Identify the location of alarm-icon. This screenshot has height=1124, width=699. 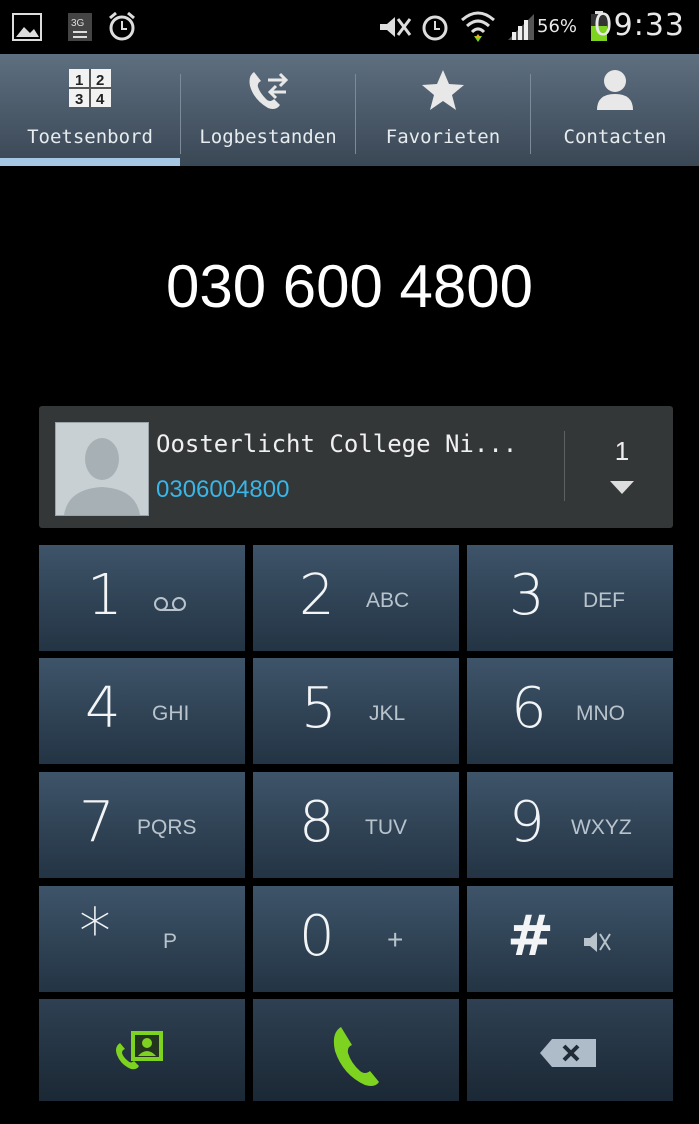
(435, 28).